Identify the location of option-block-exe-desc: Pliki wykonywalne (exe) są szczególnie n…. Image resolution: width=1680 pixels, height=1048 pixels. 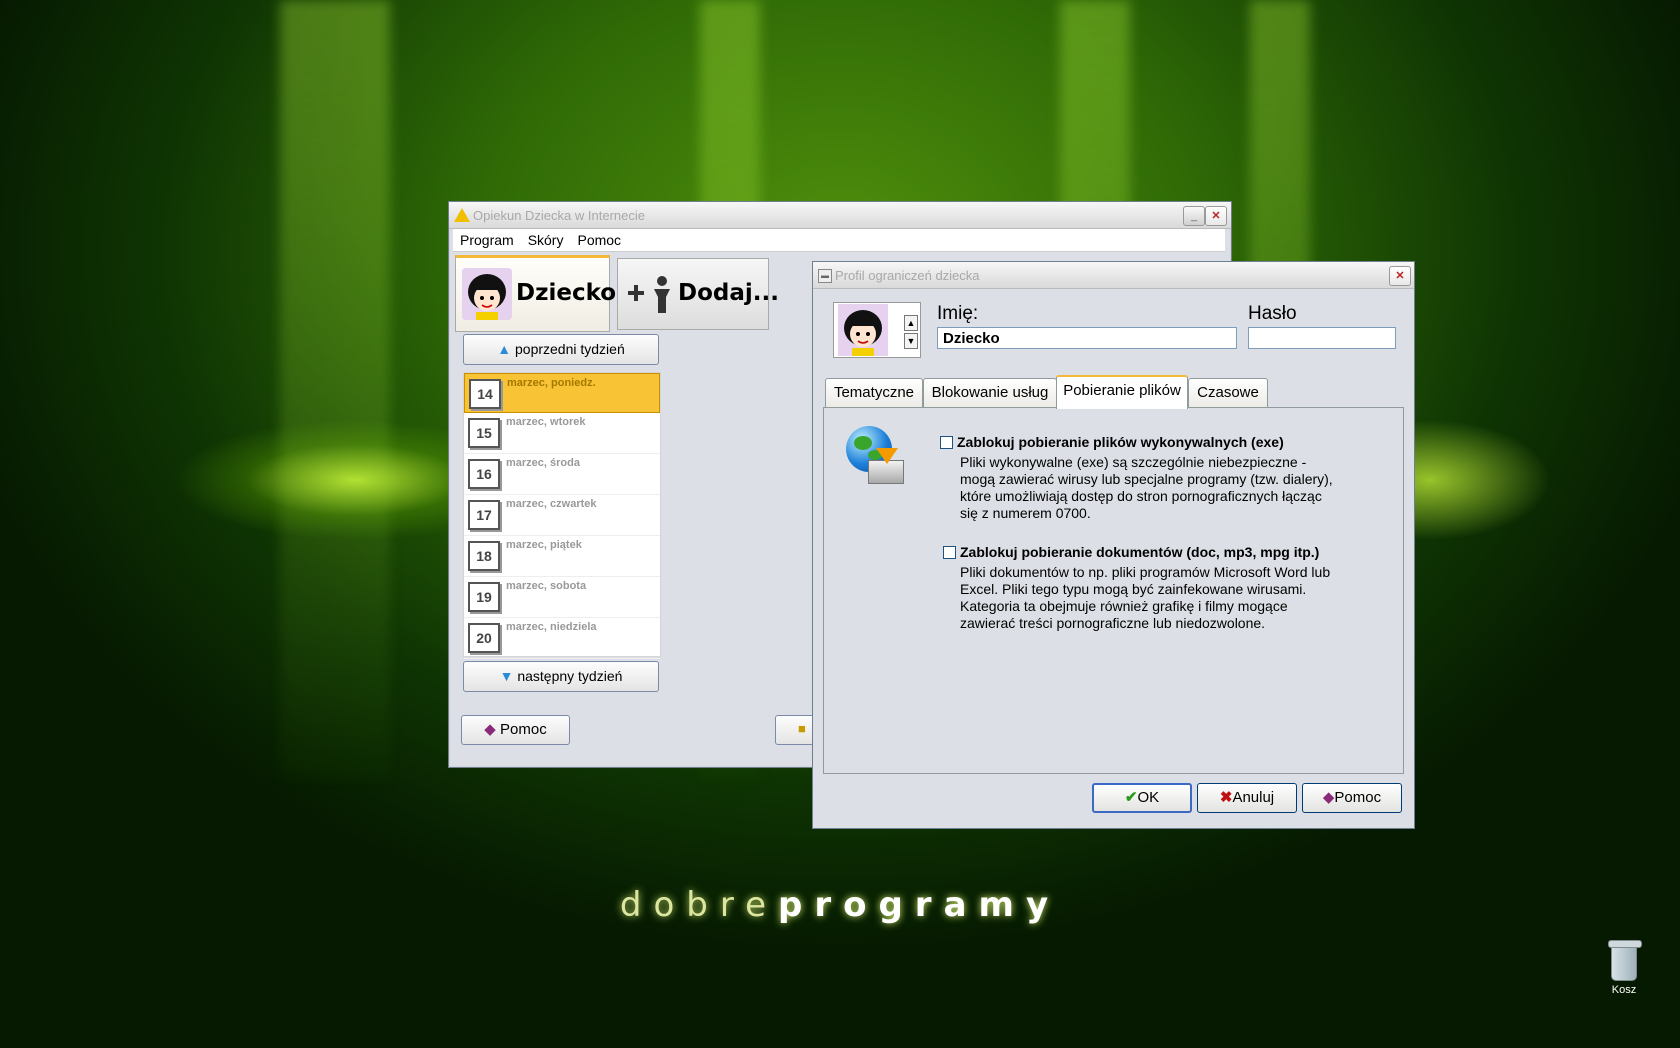
(1146, 487).